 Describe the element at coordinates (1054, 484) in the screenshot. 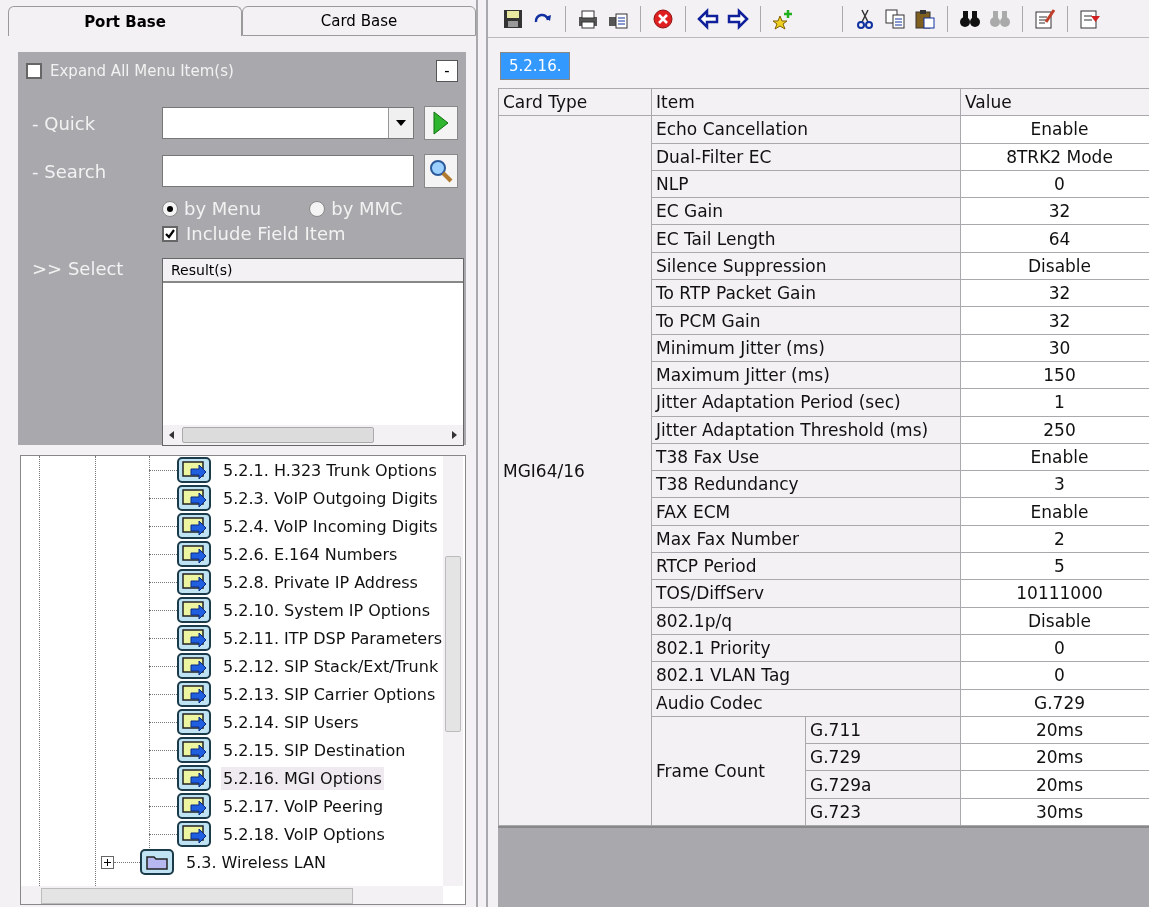

I see `table-cell: 3` at that location.